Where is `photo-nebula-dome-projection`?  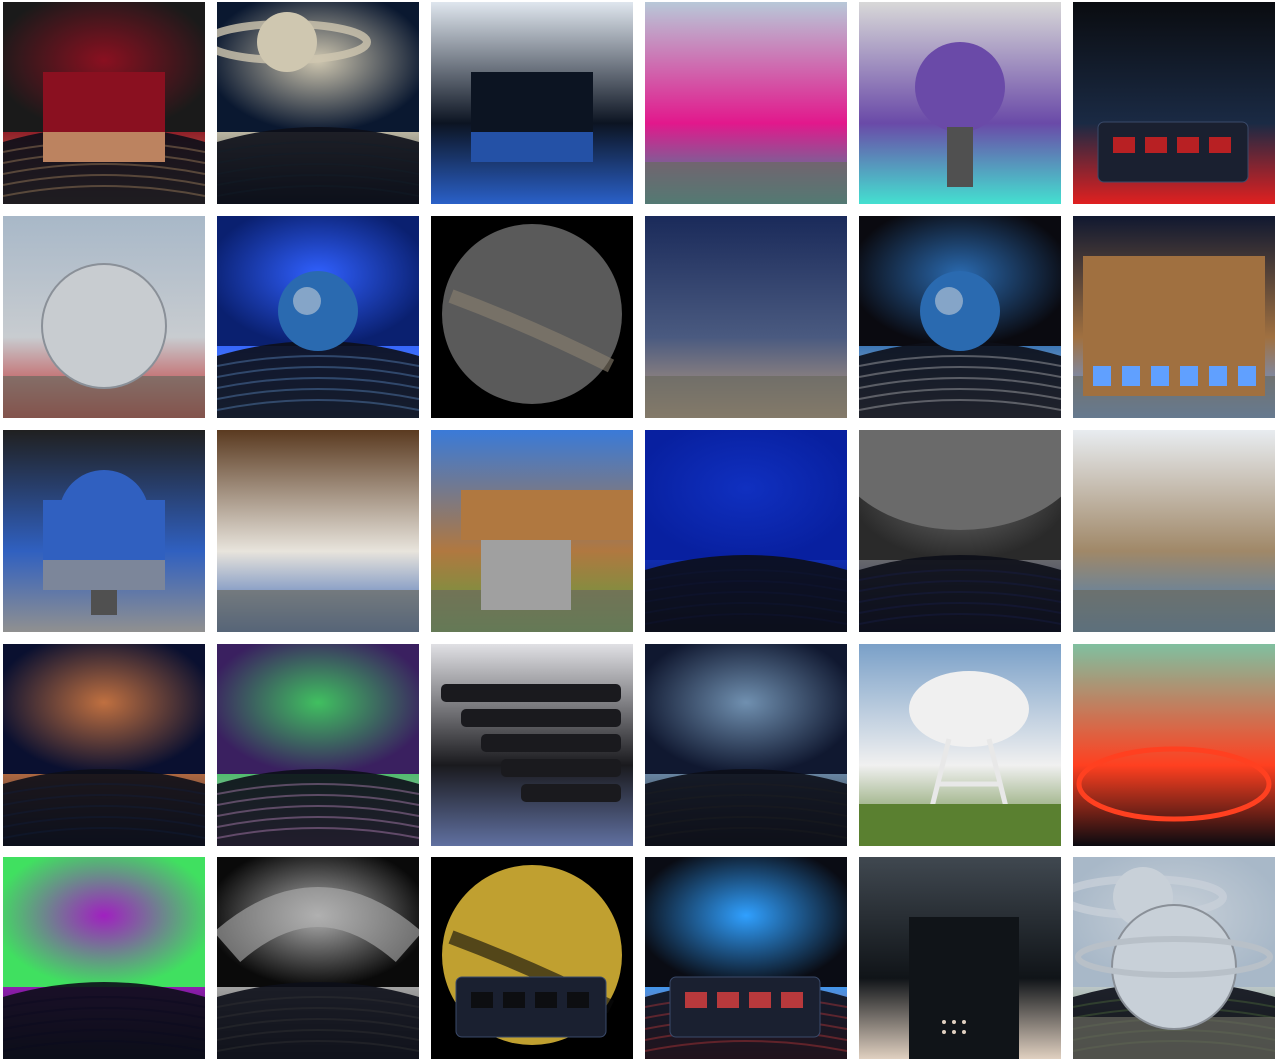 photo-nebula-dome-projection is located at coordinates (104, 745).